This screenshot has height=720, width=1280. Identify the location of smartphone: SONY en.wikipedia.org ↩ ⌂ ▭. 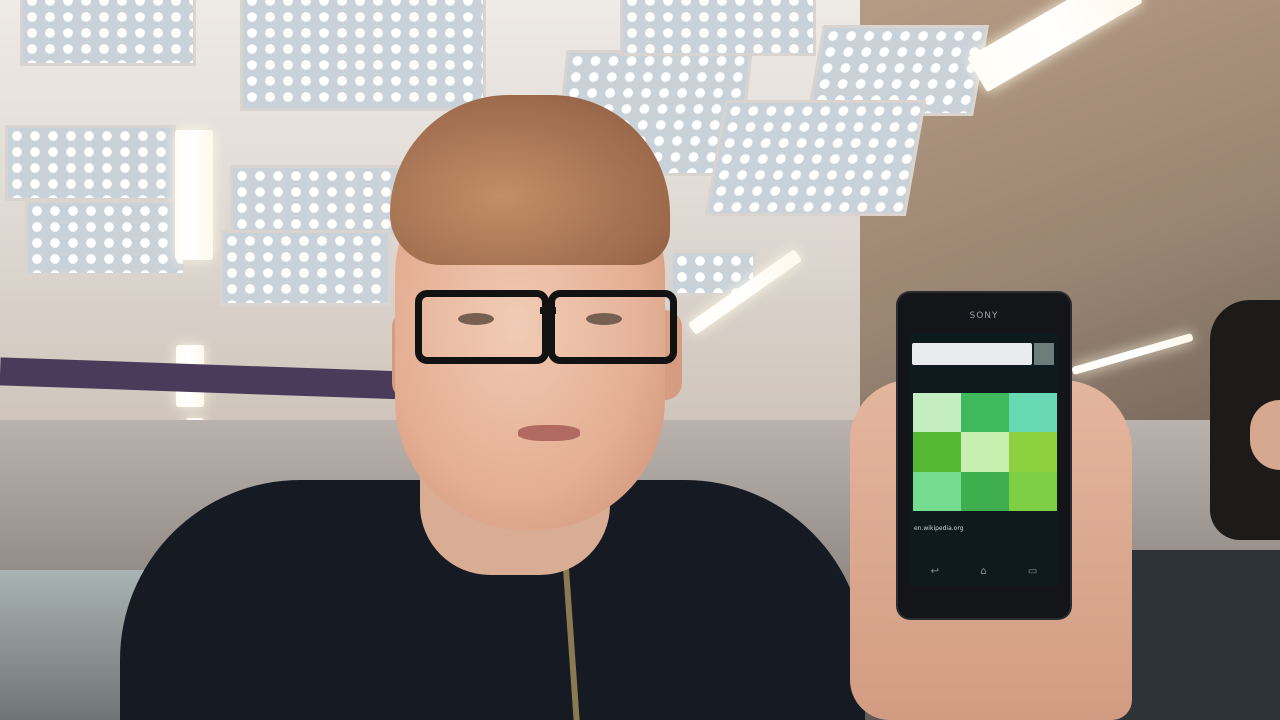
(984, 455).